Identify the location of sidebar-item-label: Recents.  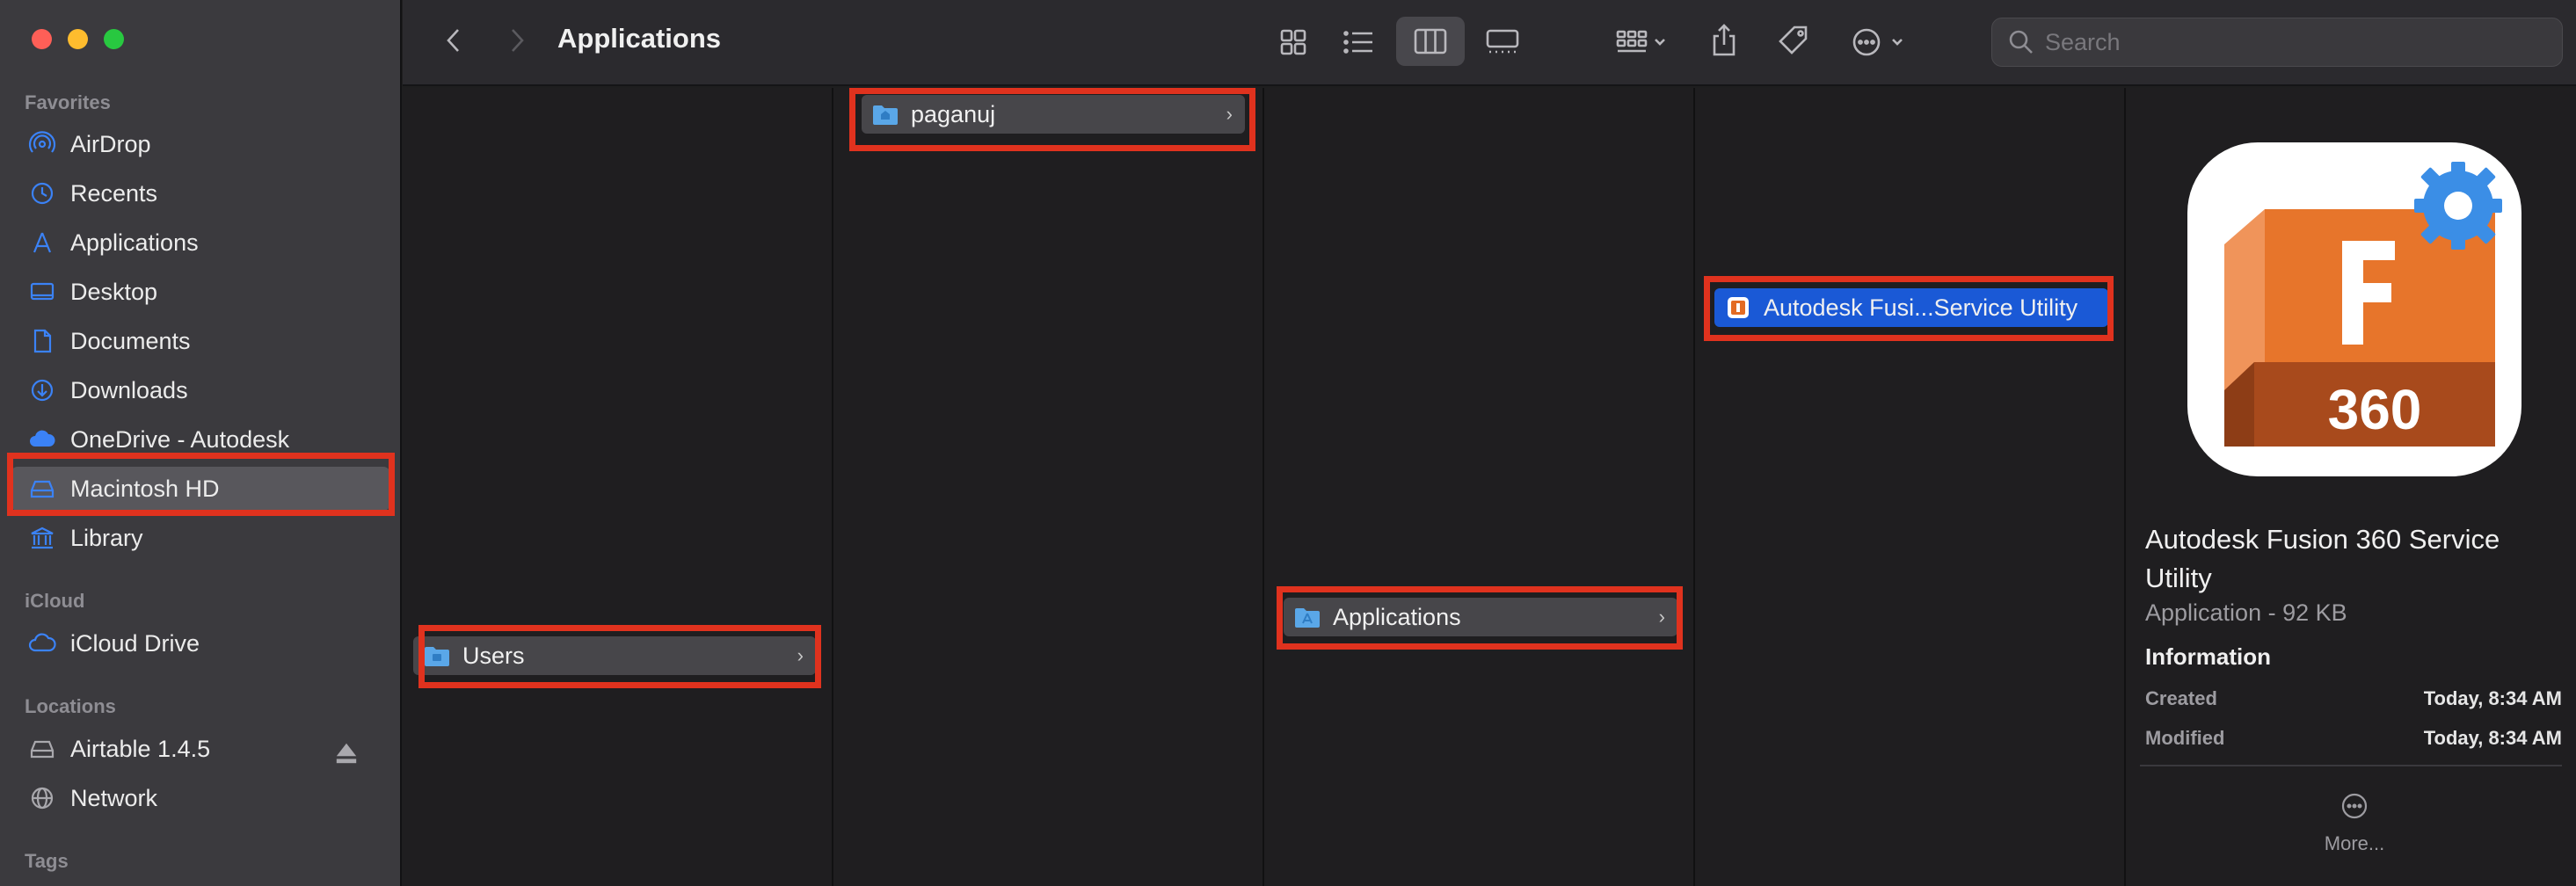
(114, 193).